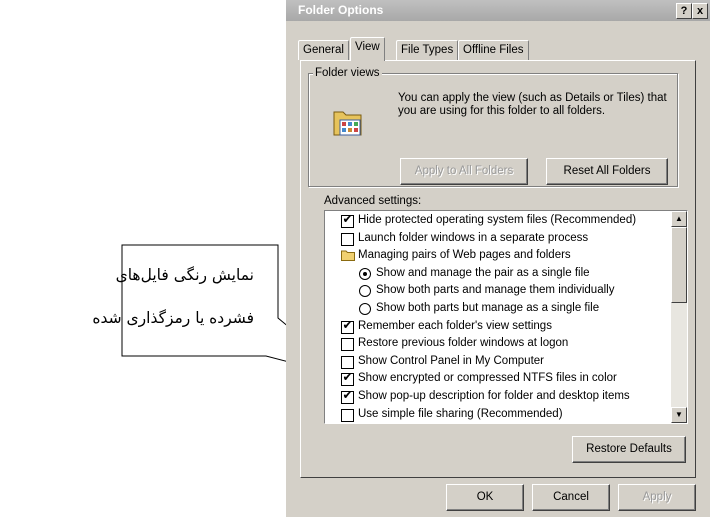 This screenshot has height=517, width=710. What do you see at coordinates (485, 497) in the screenshot?
I see `ok-button: OK` at bounding box center [485, 497].